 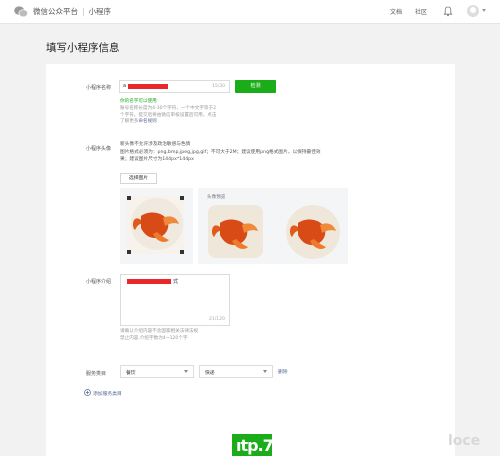 I want to click on category-label: 服务类目, so click(x=96, y=374).